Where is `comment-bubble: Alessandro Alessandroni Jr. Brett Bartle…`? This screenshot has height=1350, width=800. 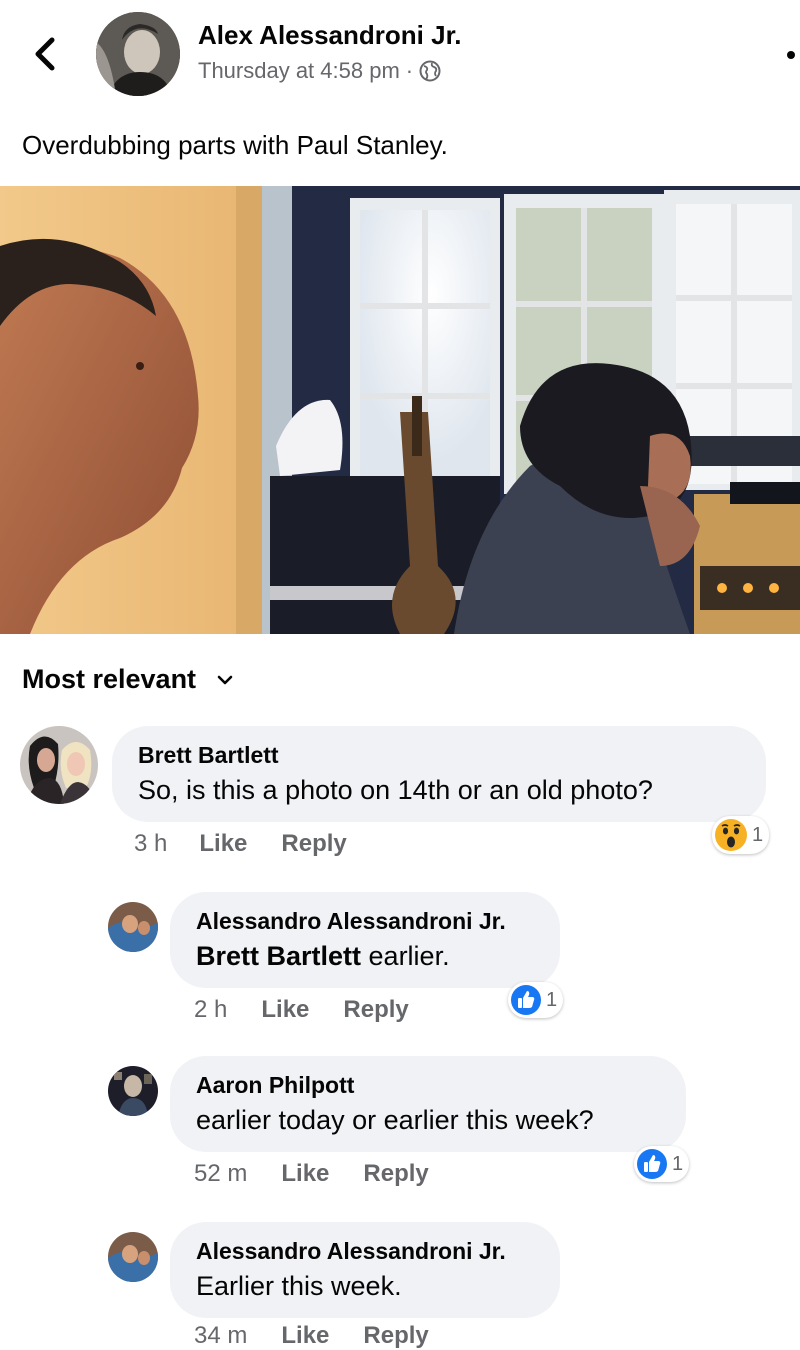
comment-bubble: Alessandro Alessandroni Jr. Brett Bartle… is located at coordinates (365, 940).